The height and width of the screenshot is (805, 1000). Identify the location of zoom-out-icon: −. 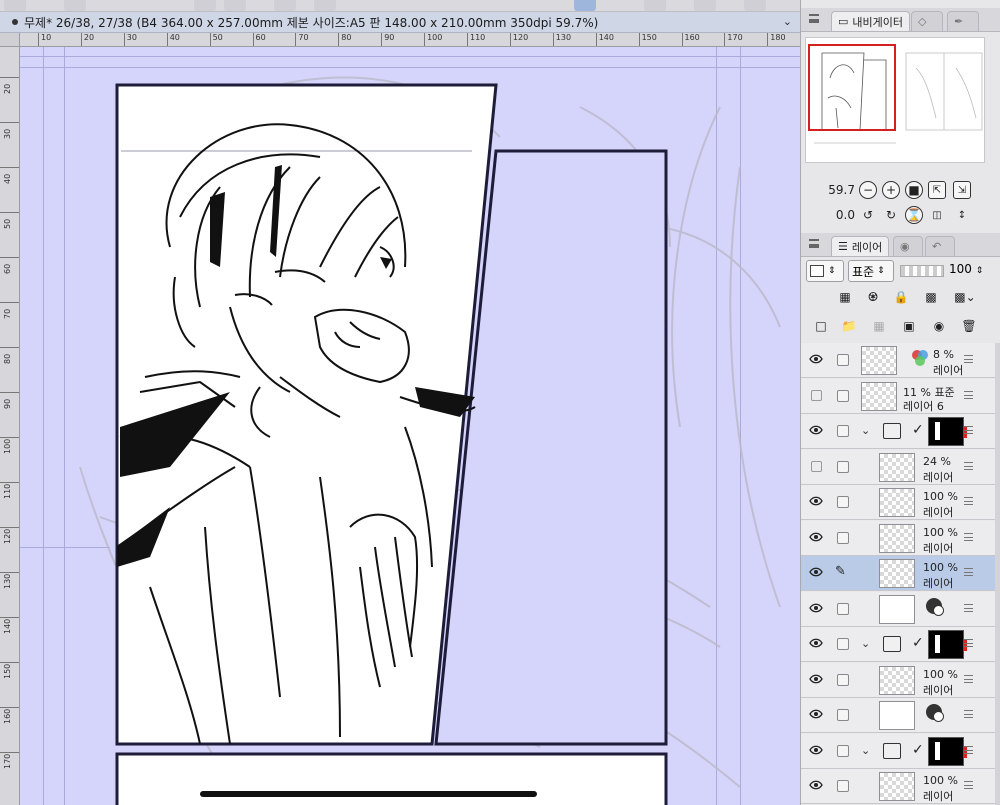
(868, 190).